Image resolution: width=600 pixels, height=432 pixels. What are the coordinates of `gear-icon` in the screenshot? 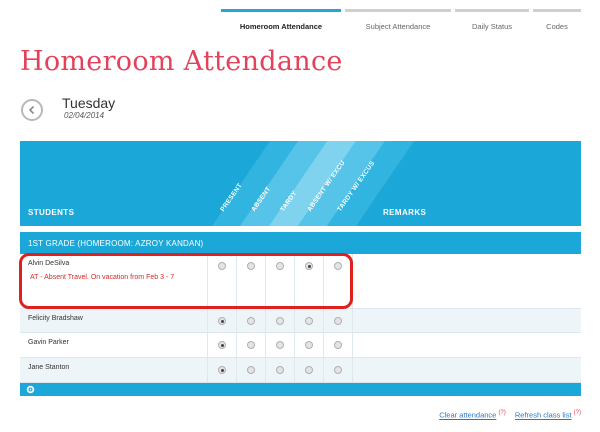 It's located at (30, 389).